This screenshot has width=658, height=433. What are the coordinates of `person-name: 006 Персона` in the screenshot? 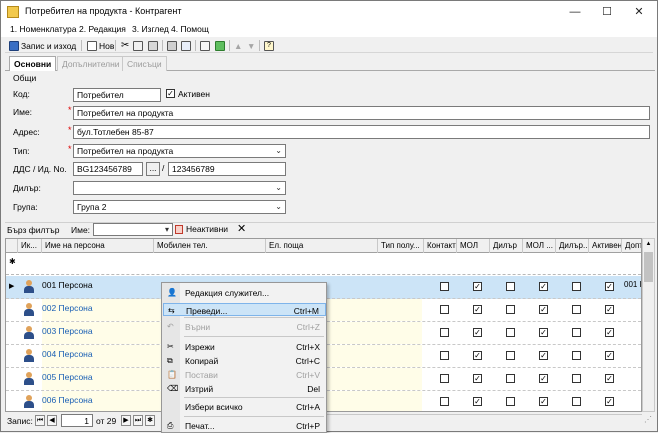 It's located at (67, 400).